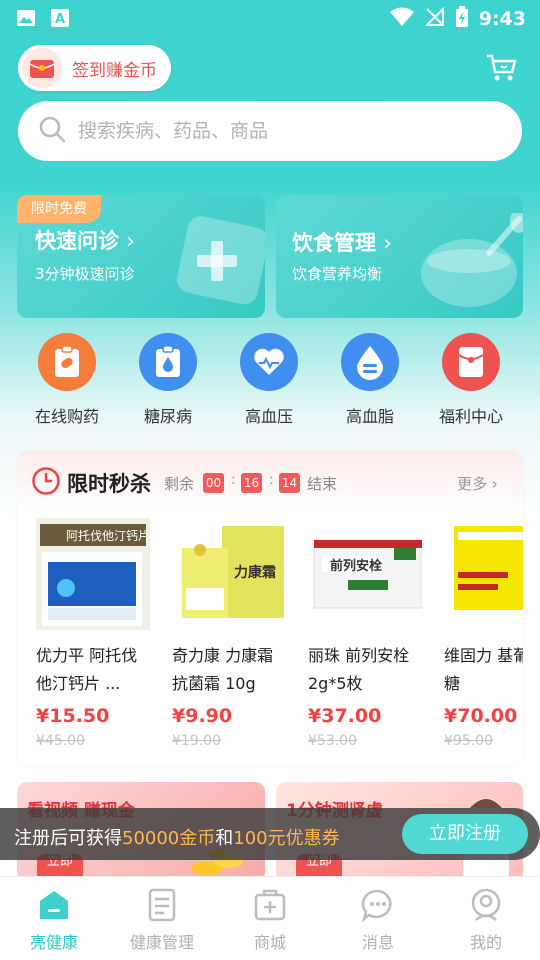 This screenshot has height=960, width=540. What do you see at coordinates (370, 362) in the screenshot?
I see `lipid-drop-icon` at bounding box center [370, 362].